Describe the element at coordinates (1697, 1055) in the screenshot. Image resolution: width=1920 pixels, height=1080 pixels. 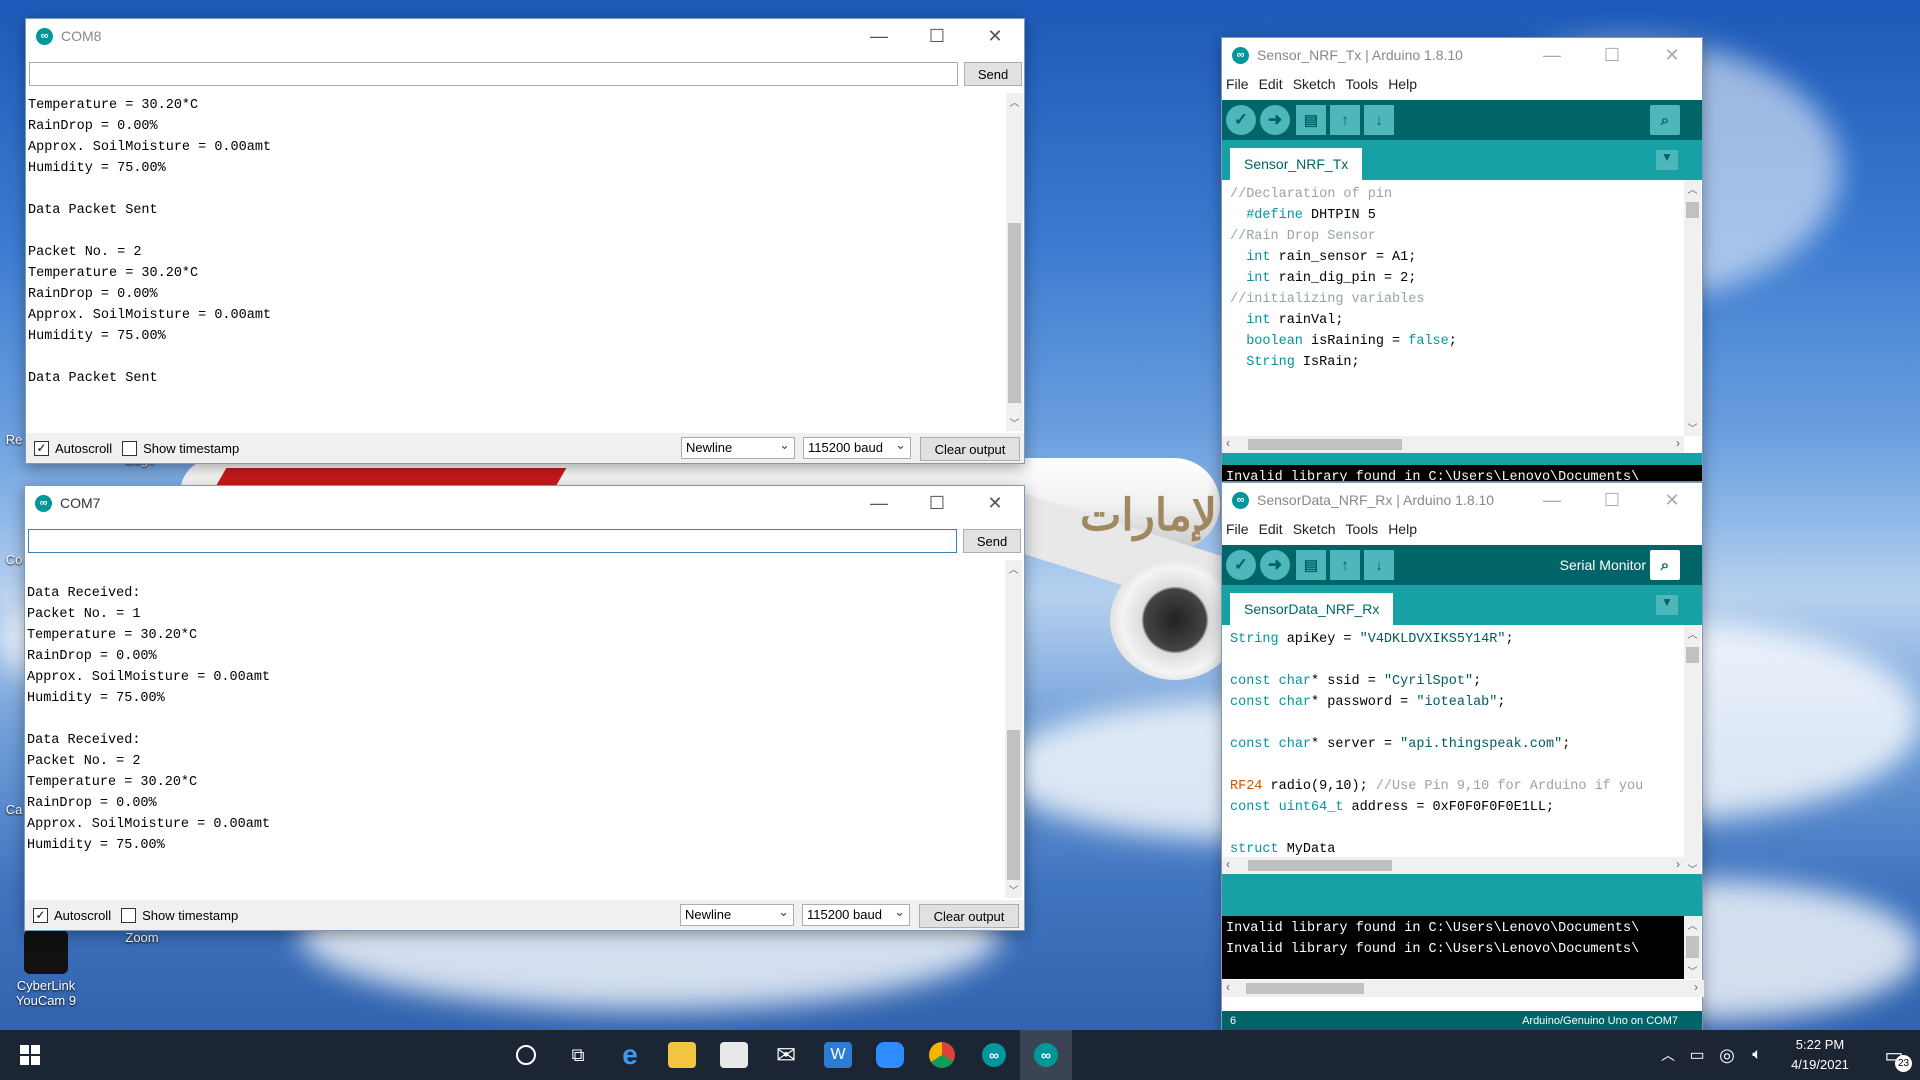
I see `battery-icon: ▭` at that location.